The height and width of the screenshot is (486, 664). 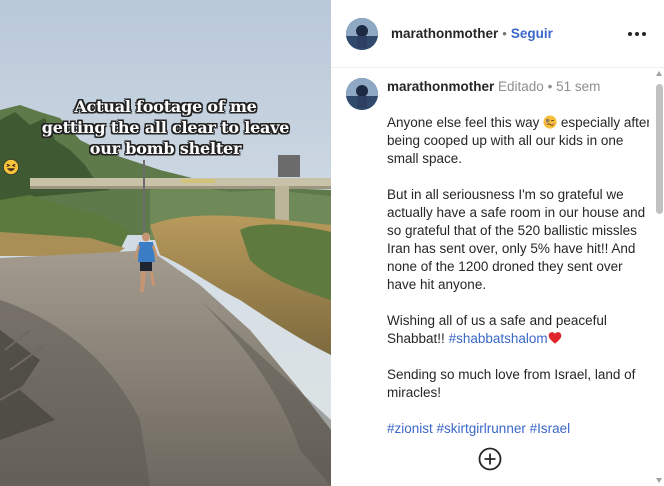 What do you see at coordinates (659, 480) in the screenshot?
I see `scroll-down-arrow-icon` at bounding box center [659, 480].